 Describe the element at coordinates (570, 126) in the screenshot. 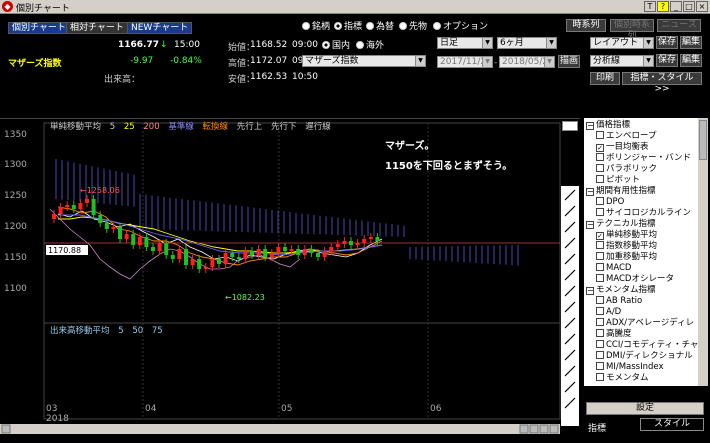

I see `menu-icon` at that location.